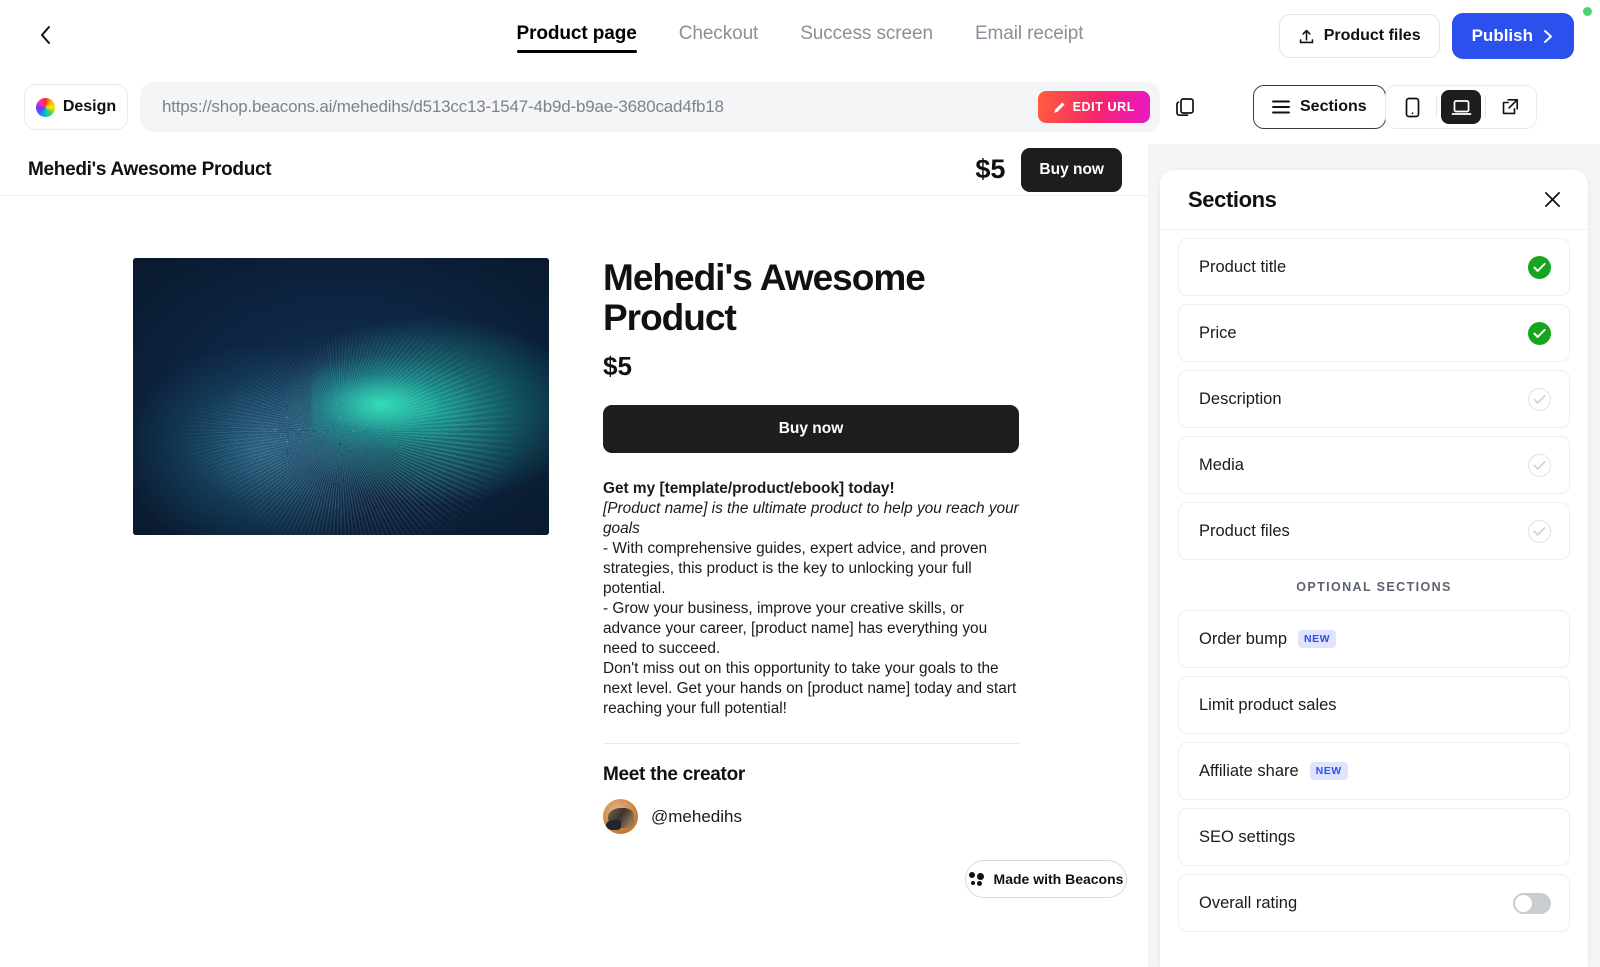 The image size is (1600, 967). Describe the element at coordinates (1587, 11) in the screenshot. I see `status-dot` at that location.